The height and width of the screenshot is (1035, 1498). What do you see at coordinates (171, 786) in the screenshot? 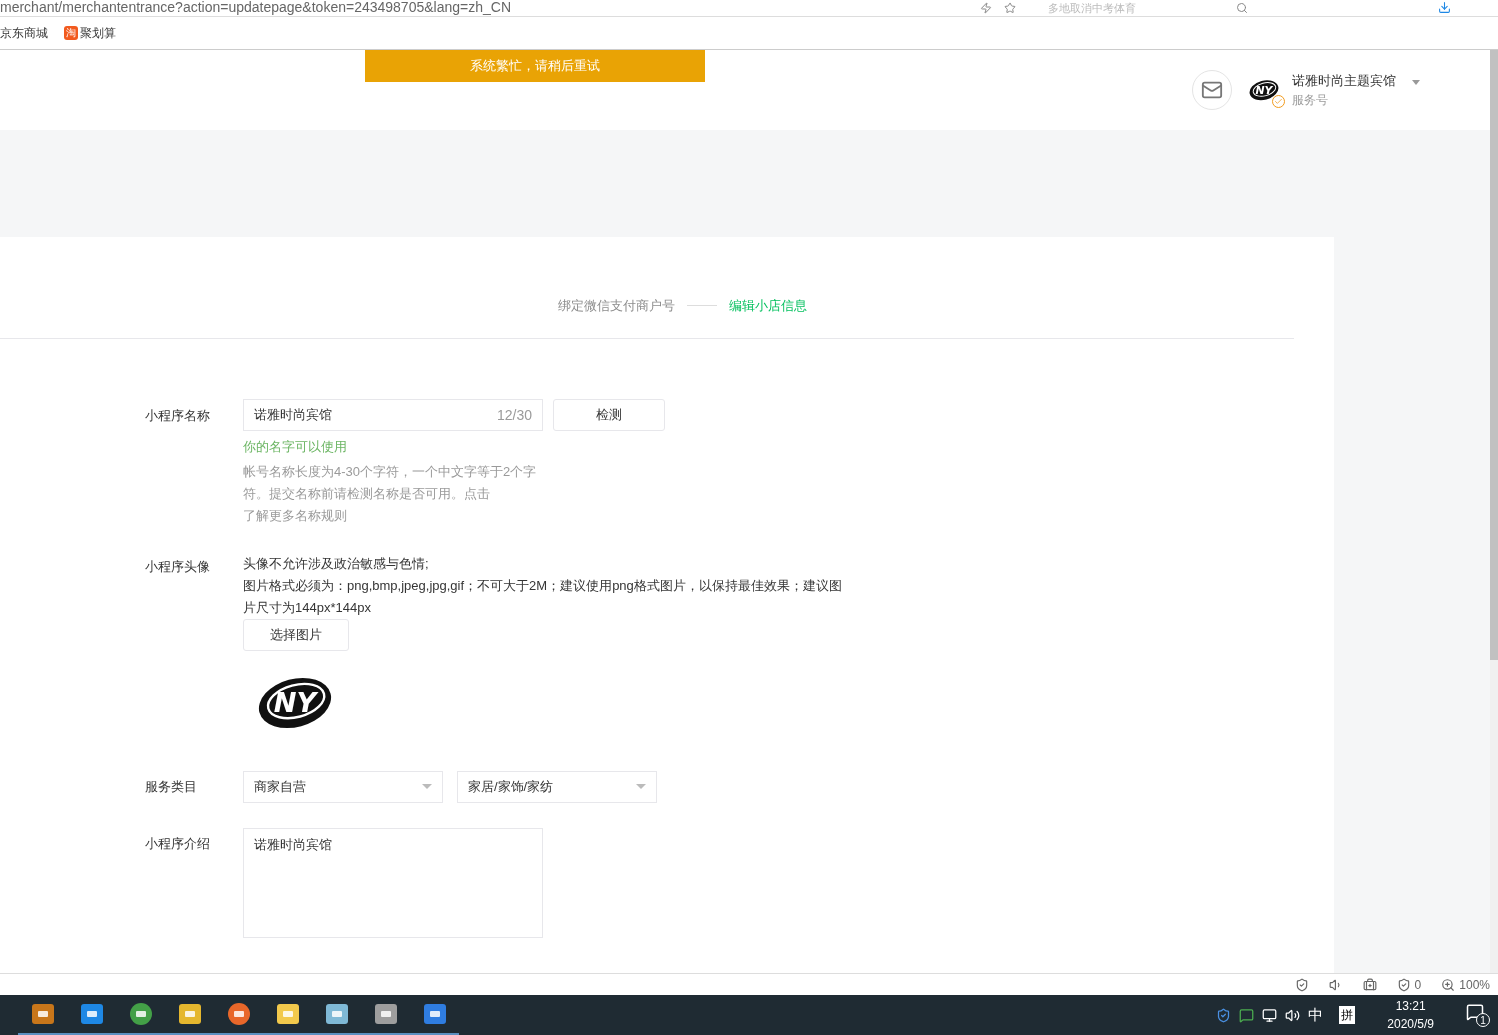
I see `field-label: 服务类目` at bounding box center [171, 786].